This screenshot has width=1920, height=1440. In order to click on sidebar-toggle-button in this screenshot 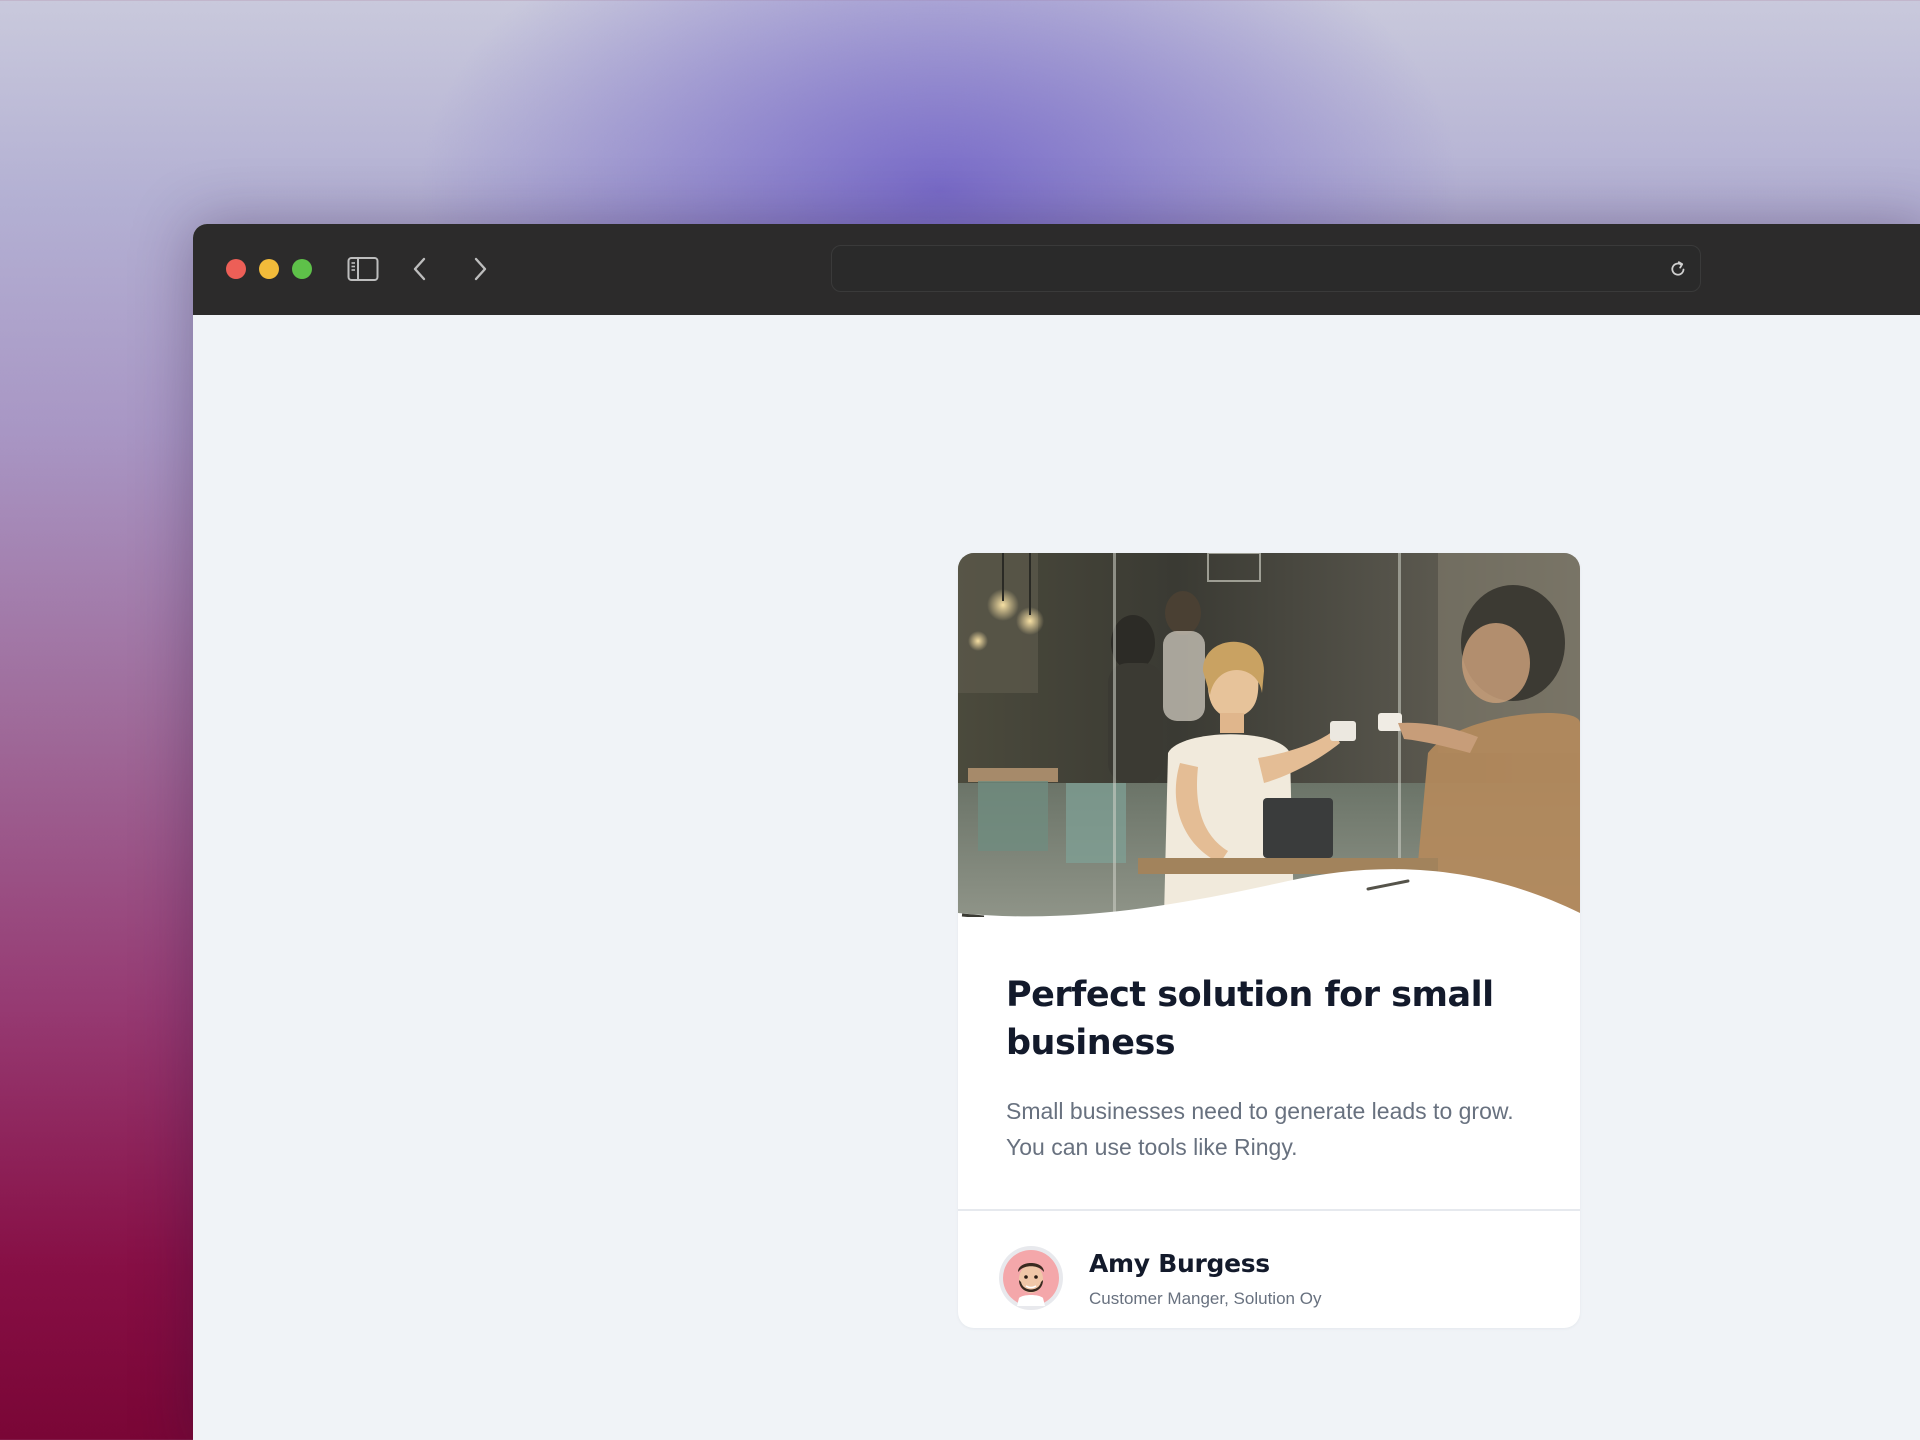, I will do `click(363, 269)`.